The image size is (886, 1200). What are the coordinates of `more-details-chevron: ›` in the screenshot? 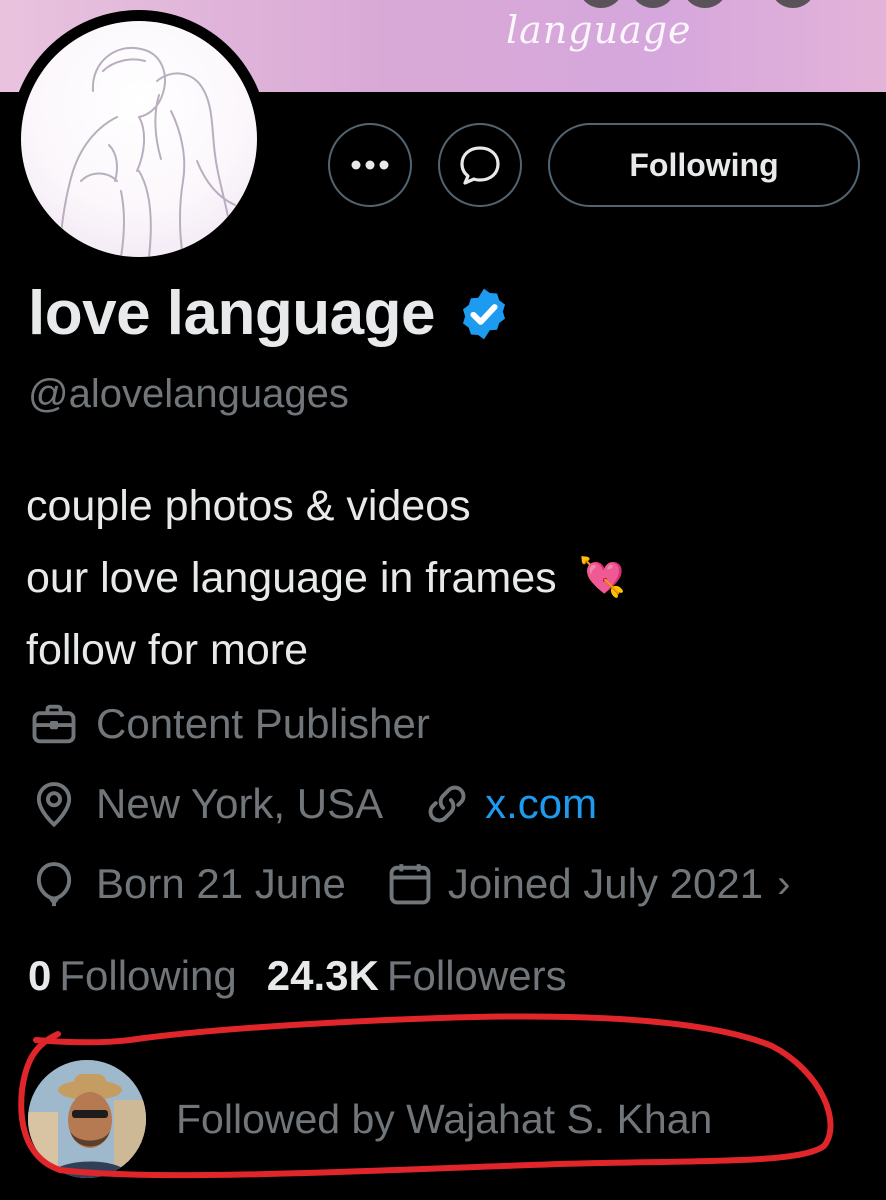 It's located at (783, 884).